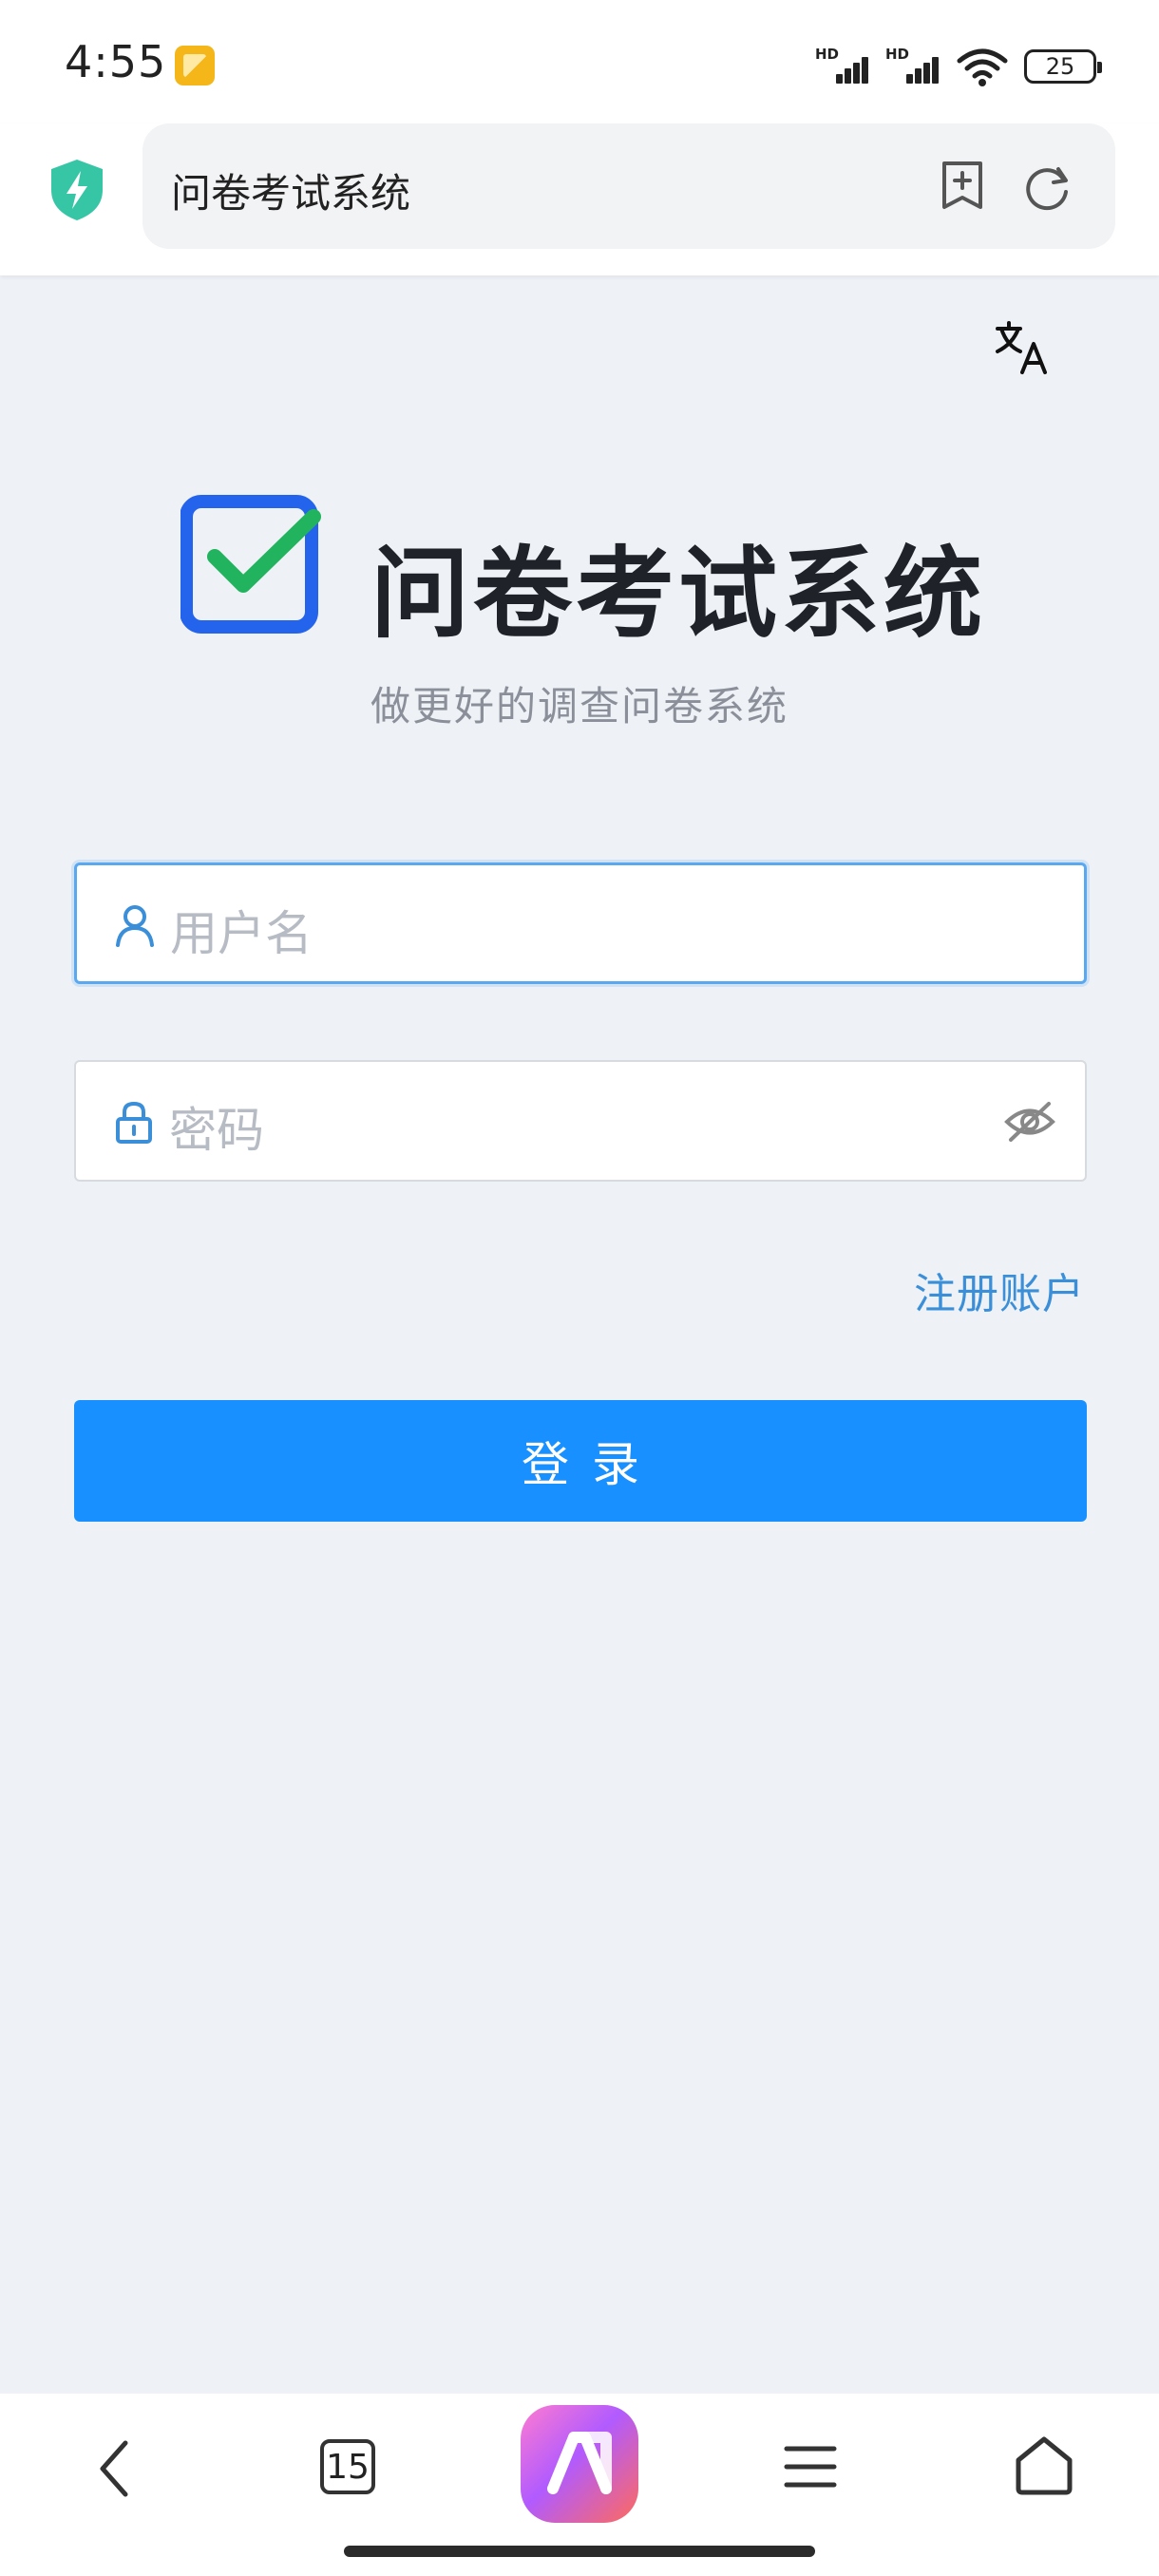 The height and width of the screenshot is (2576, 1159). What do you see at coordinates (999, 1290) in the screenshot?
I see `register-link: 注册账户` at bounding box center [999, 1290].